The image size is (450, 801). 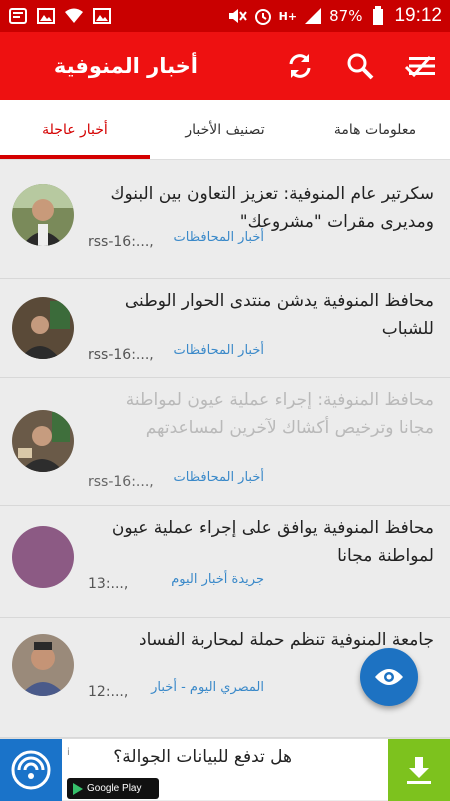 What do you see at coordinates (237, 16) in the screenshot?
I see `mute-icon` at bounding box center [237, 16].